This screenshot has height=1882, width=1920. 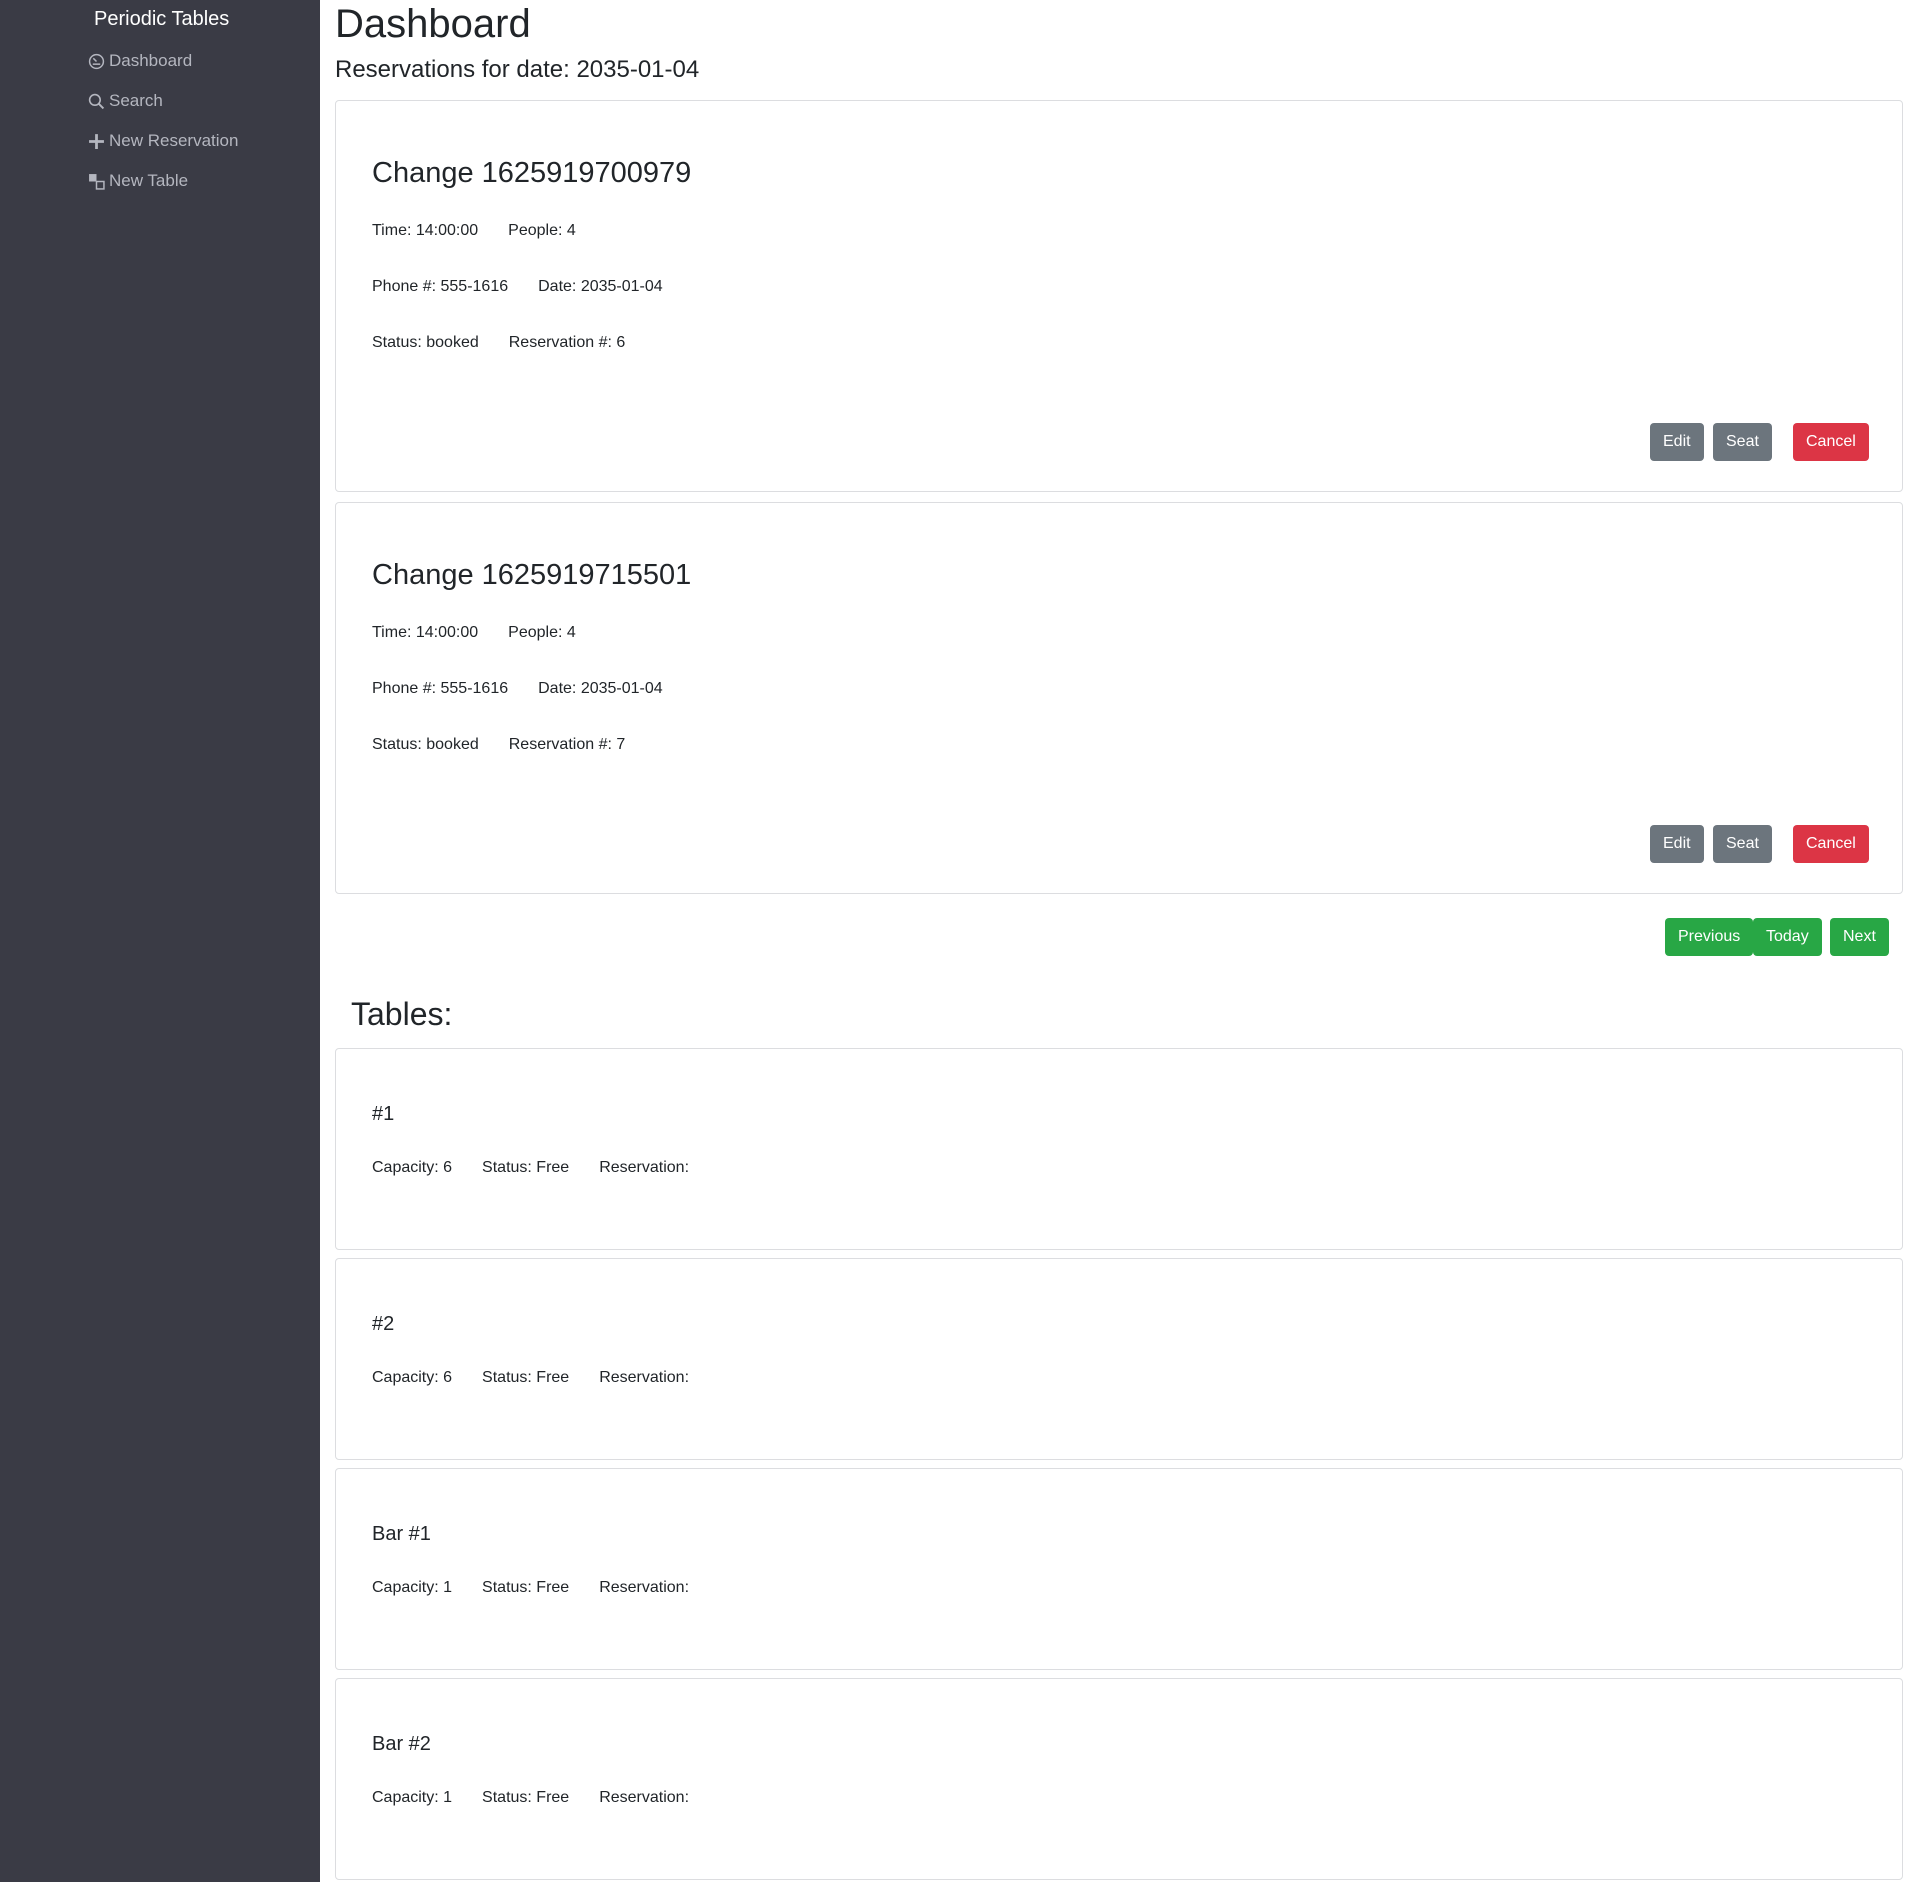 I want to click on reservation-id: Reservation #: 7, so click(x=567, y=744).